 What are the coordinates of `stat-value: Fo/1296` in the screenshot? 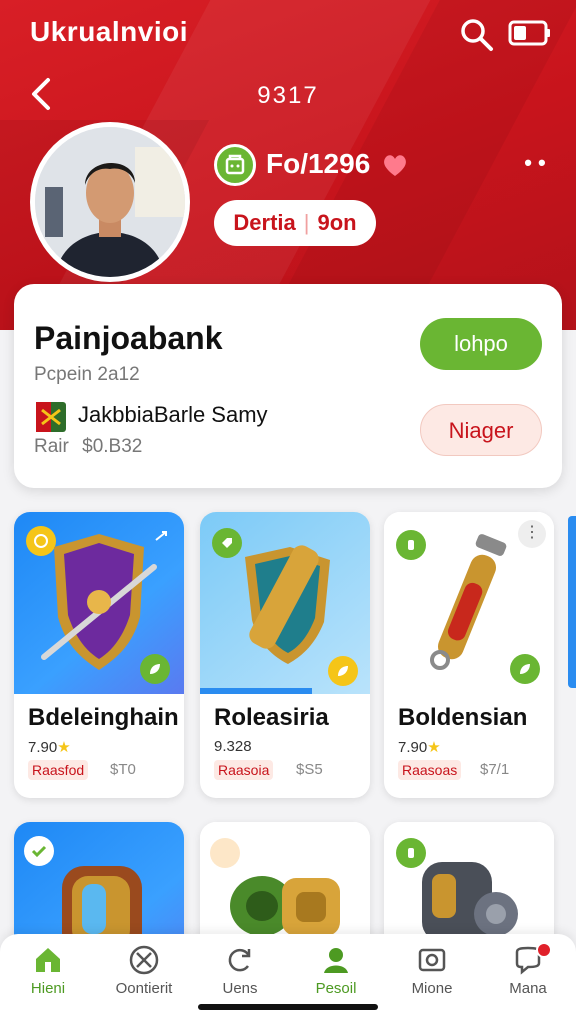 It's located at (318, 163).